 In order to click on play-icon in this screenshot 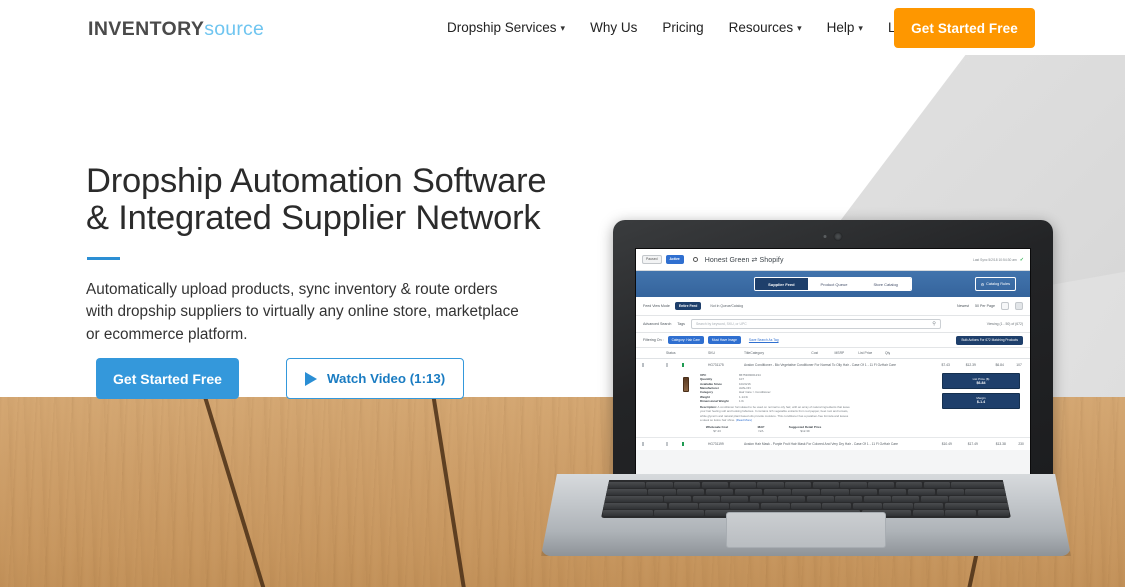, I will do `click(311, 378)`.